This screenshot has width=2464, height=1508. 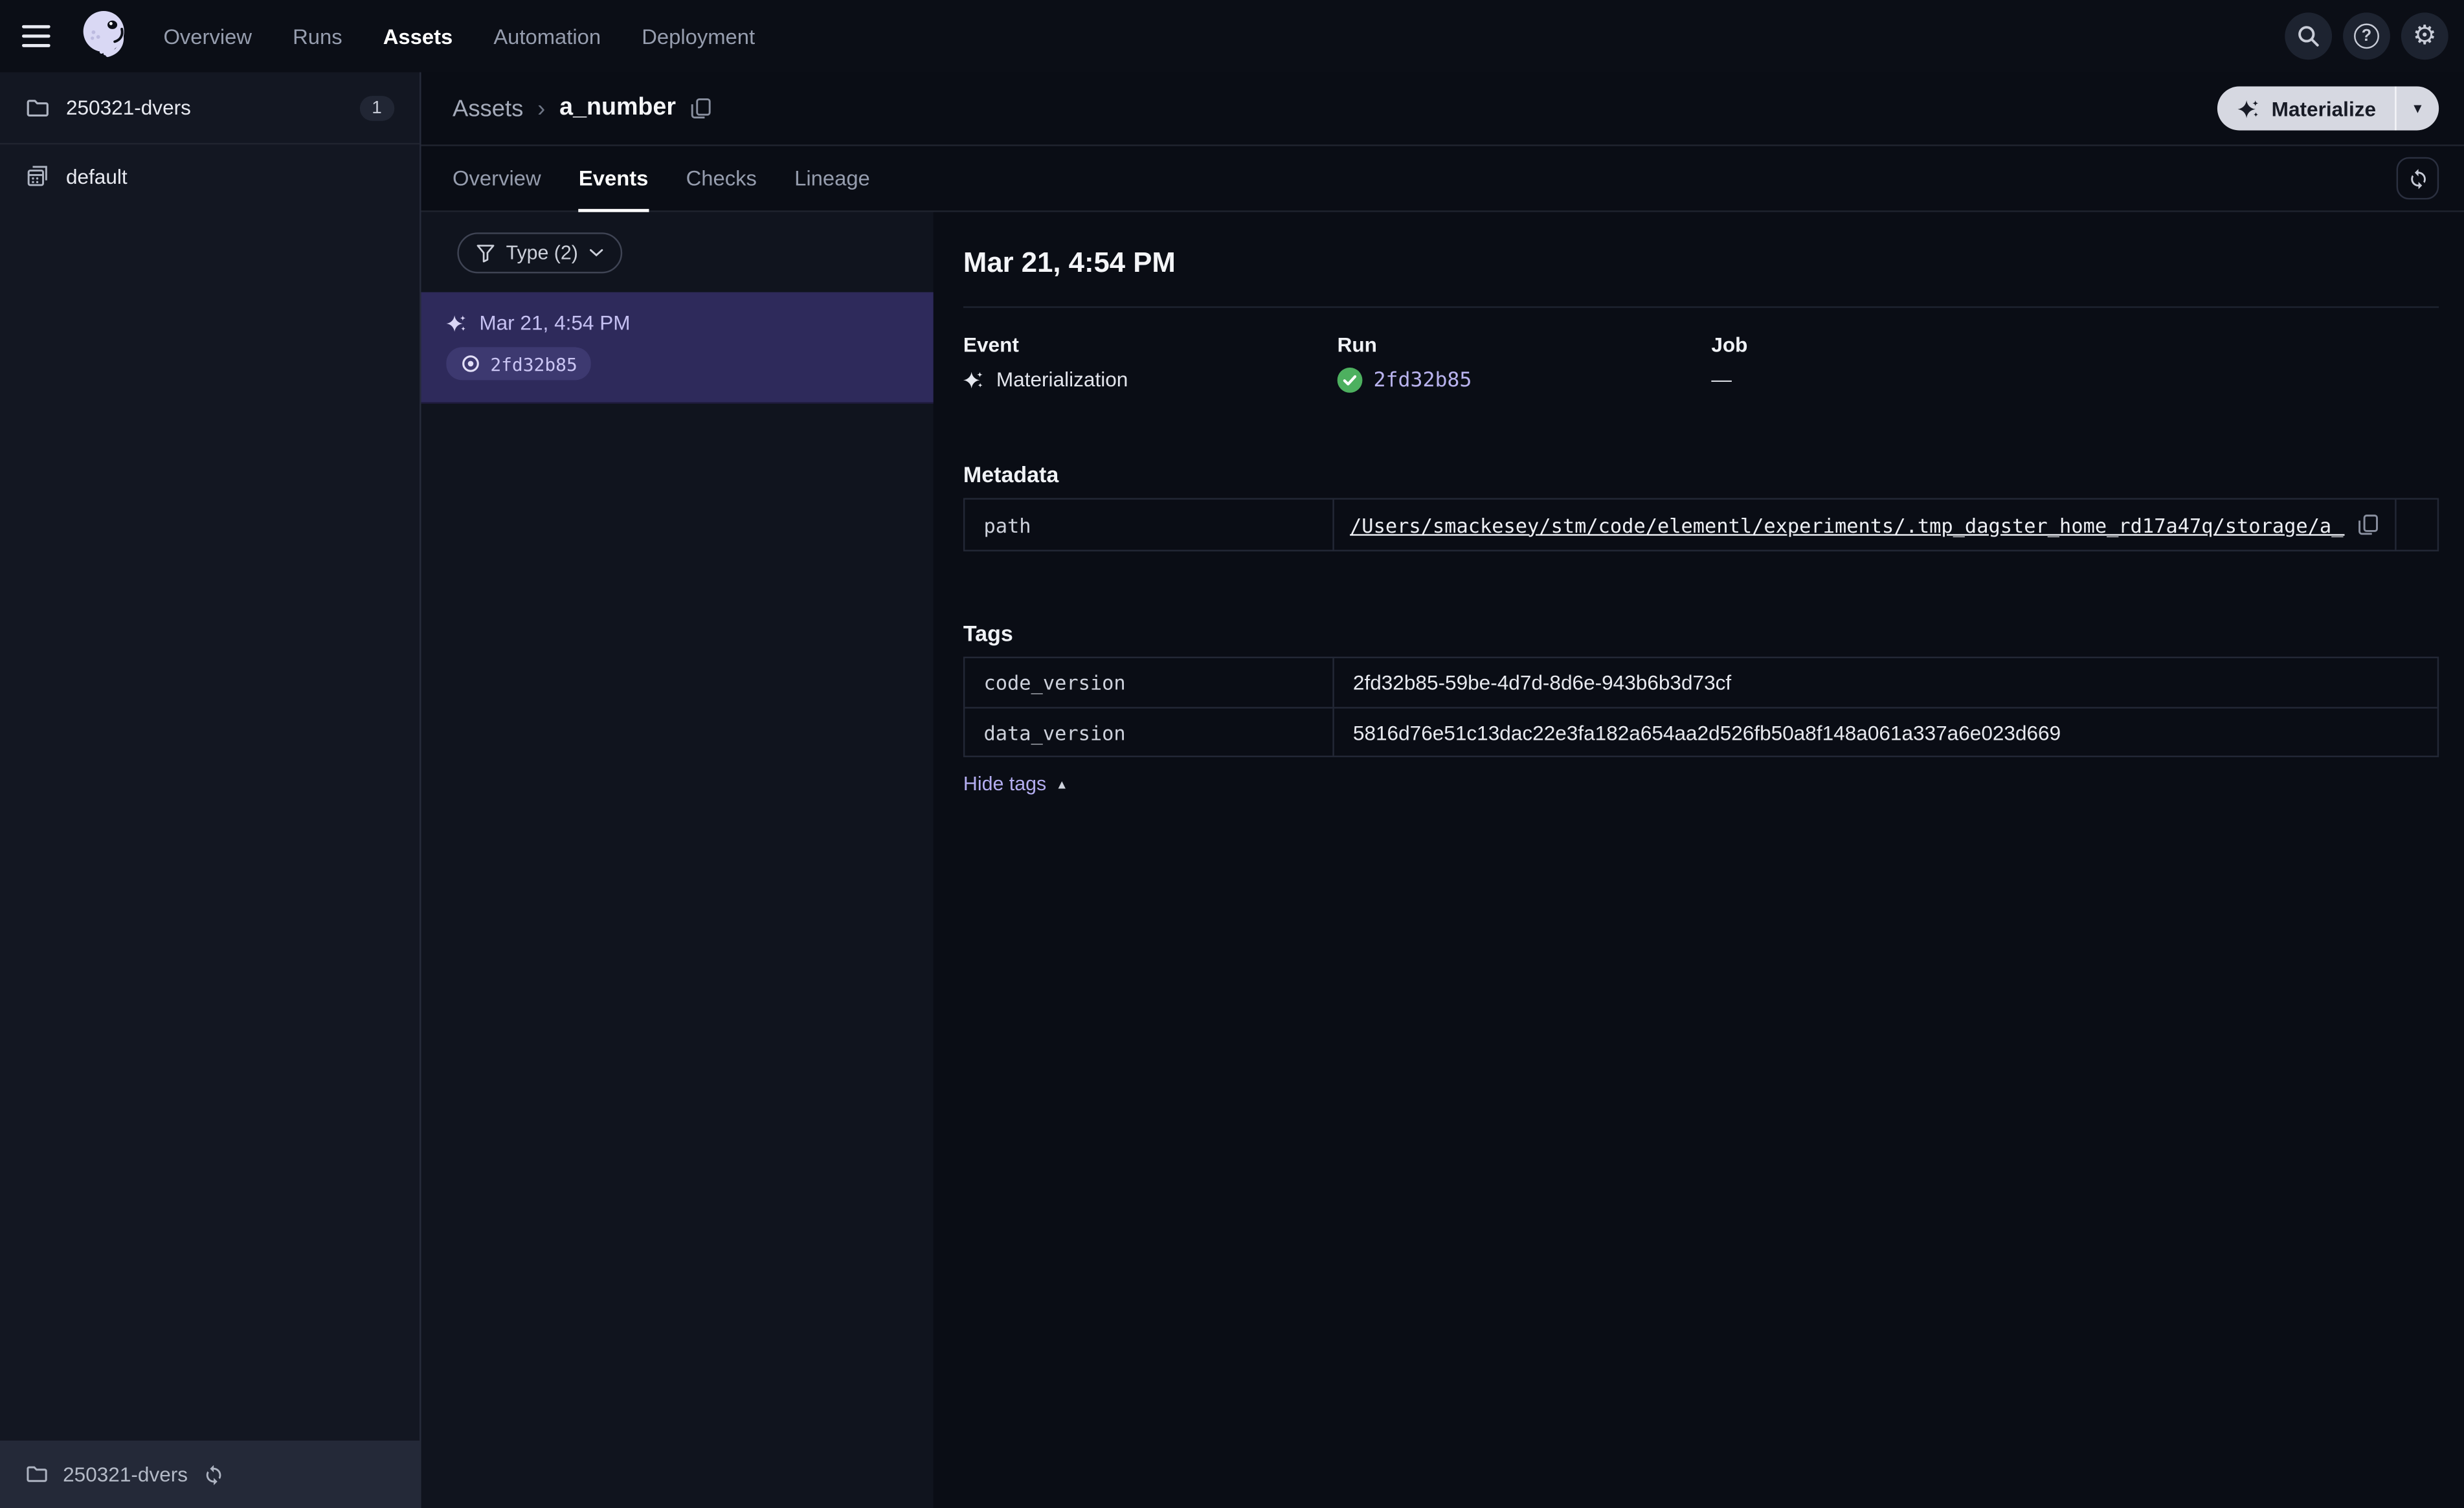 What do you see at coordinates (128, 108) in the screenshot?
I see `sidebar-group-label: 250321-dvers` at bounding box center [128, 108].